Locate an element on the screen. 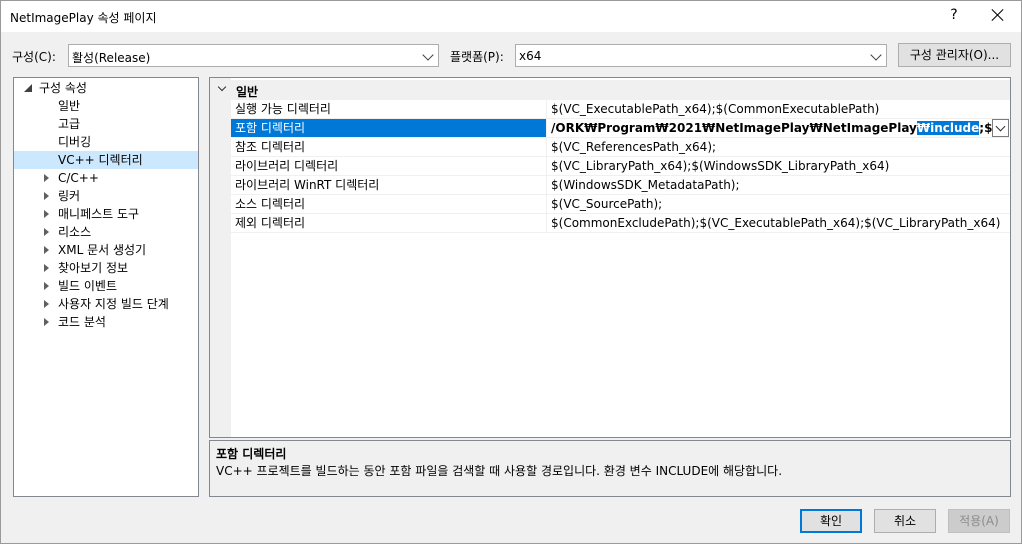 The image size is (1022, 544). platform-label: 플랫폼(P): is located at coordinates (477, 57).